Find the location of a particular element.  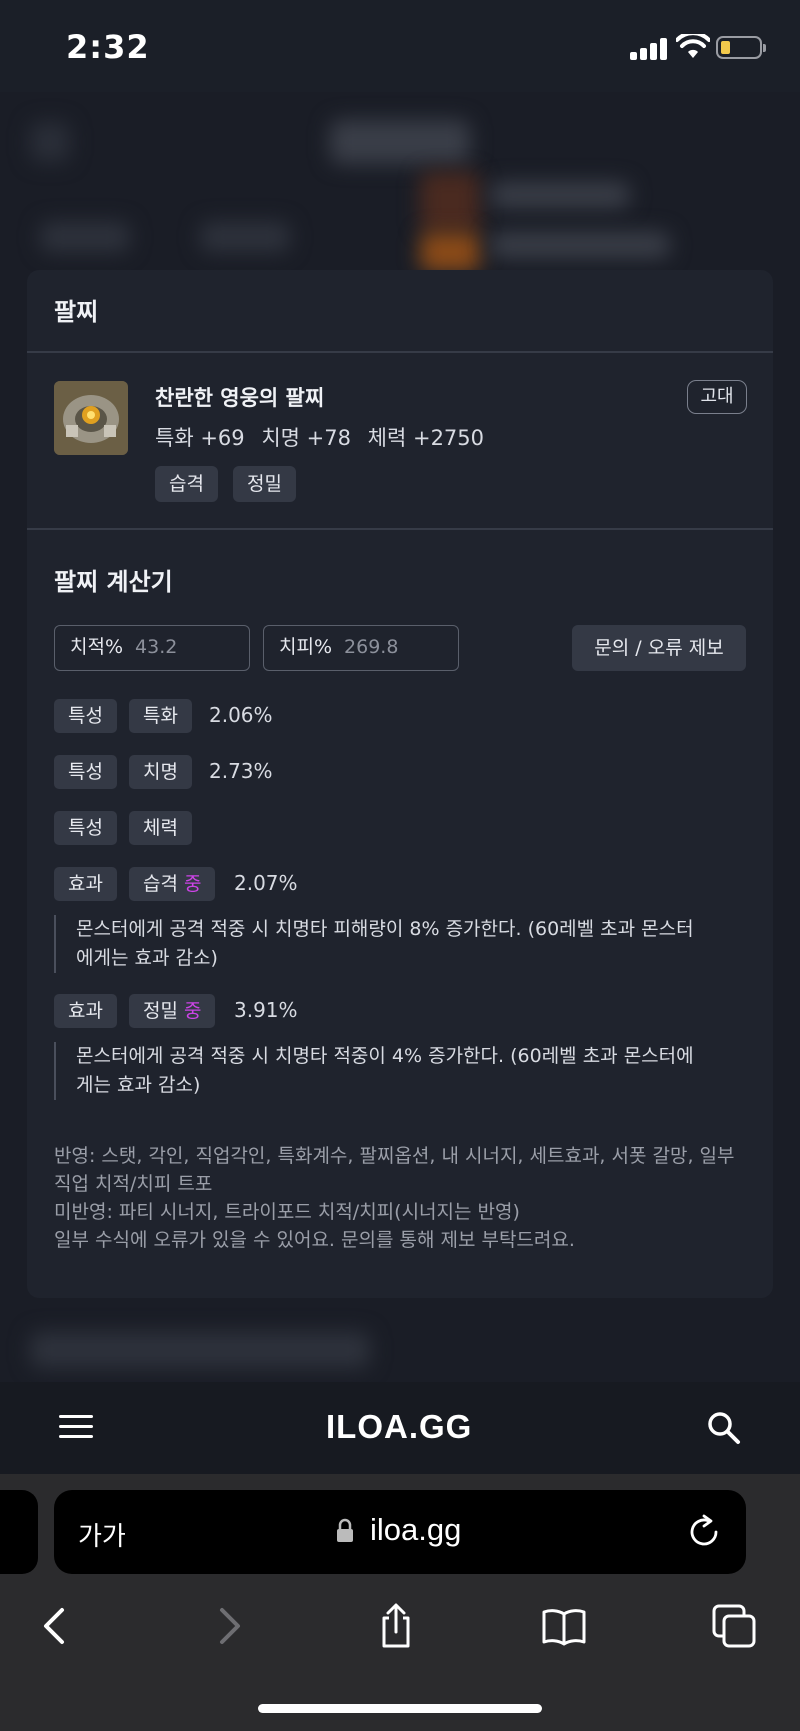

share-icon is located at coordinates (396, 1626).